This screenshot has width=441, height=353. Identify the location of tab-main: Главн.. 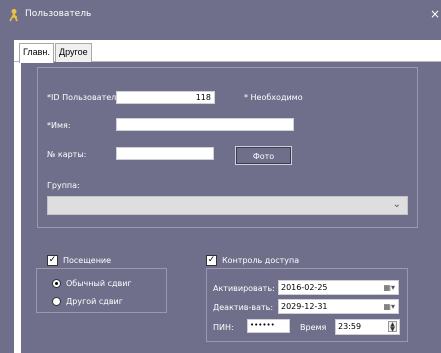
(36, 53).